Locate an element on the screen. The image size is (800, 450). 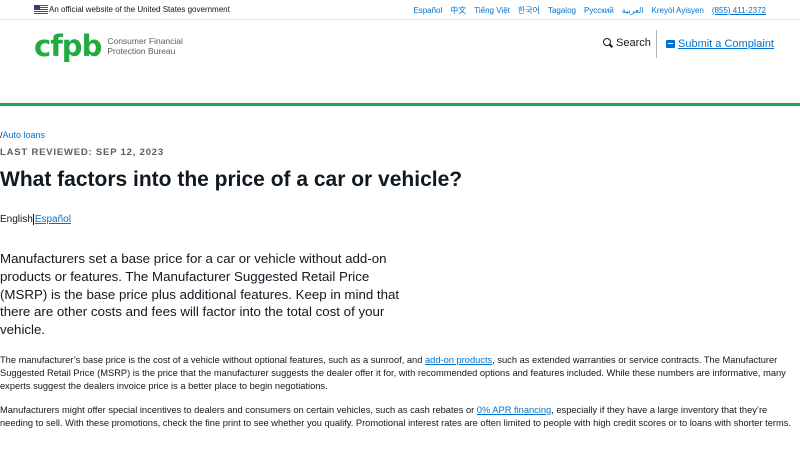
lang-link-spanish: Español is located at coordinates (427, 10).